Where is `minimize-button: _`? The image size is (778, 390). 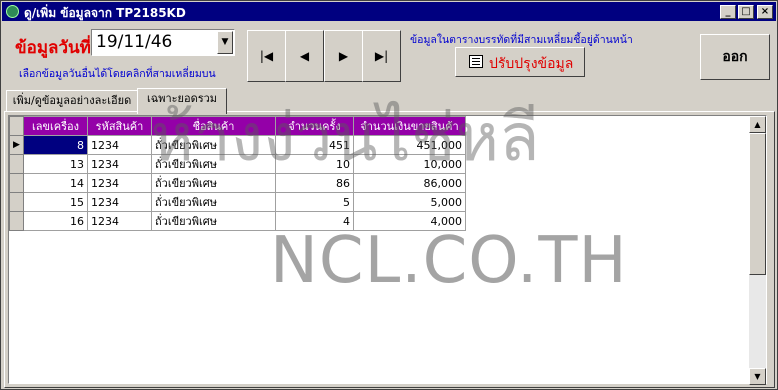 minimize-button: _ is located at coordinates (728, 12).